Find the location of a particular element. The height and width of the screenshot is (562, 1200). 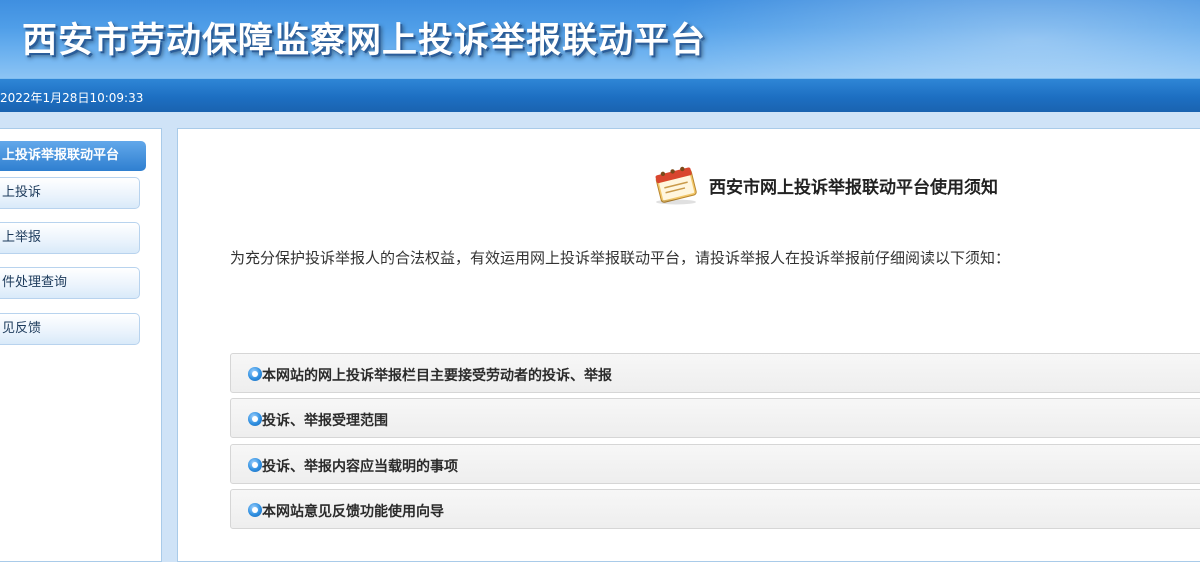

section-label: 投诉、举报内容应当载明的事项 is located at coordinates (360, 467).